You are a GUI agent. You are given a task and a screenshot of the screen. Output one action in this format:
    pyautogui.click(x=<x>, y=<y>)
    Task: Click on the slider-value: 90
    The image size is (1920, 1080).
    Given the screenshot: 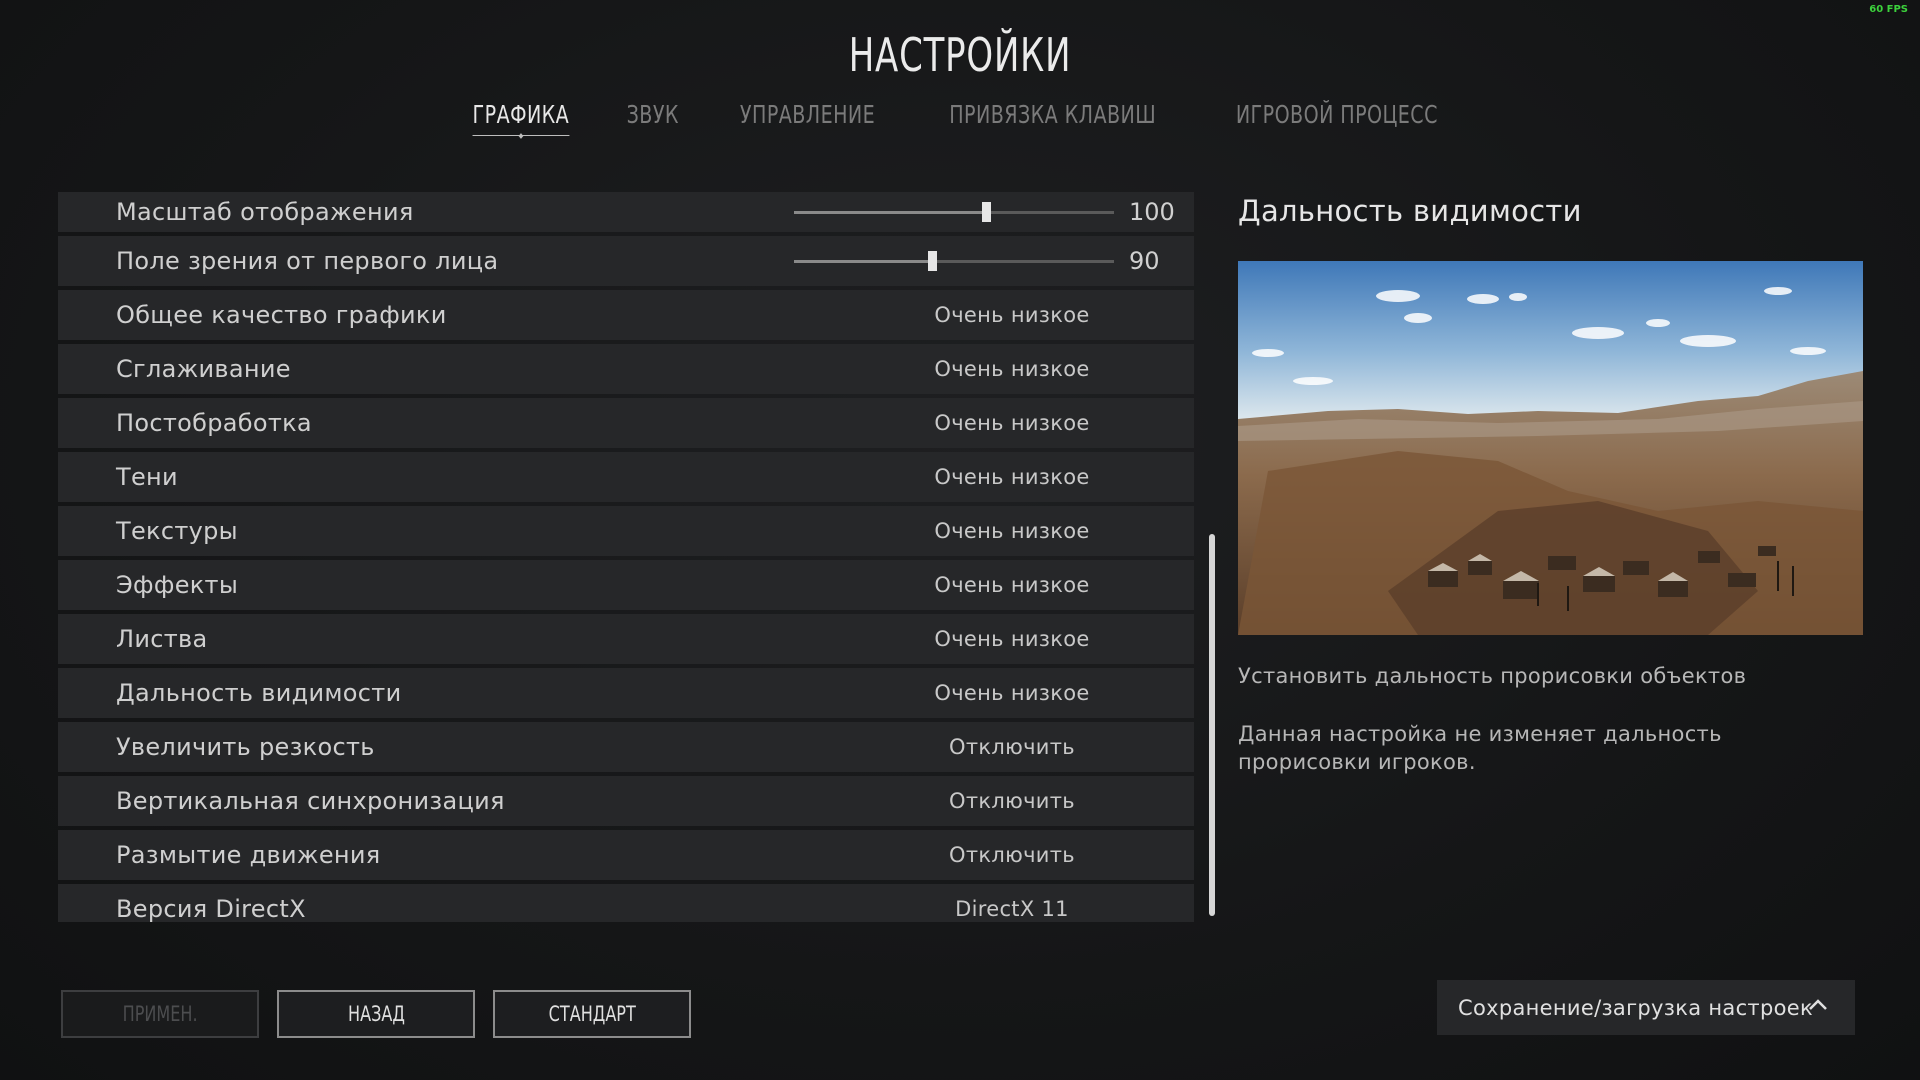 What is the action you would take?
    pyautogui.click(x=1144, y=261)
    